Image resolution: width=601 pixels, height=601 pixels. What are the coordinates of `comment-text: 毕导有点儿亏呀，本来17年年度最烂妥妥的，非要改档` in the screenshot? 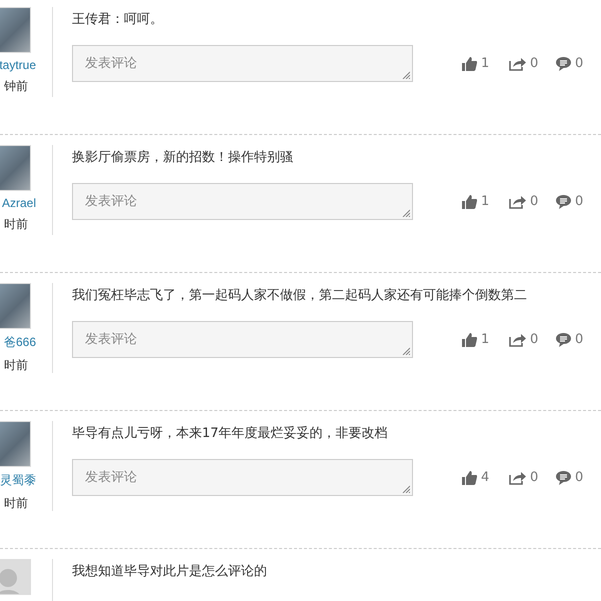 It's located at (230, 433).